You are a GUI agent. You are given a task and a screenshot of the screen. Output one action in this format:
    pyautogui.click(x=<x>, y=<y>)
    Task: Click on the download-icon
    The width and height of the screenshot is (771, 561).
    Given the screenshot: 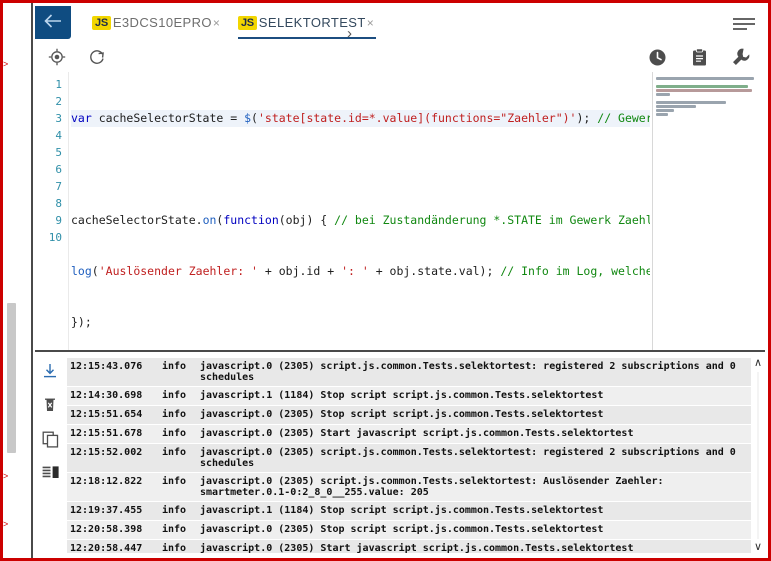 What is the action you would take?
    pyautogui.click(x=50, y=371)
    